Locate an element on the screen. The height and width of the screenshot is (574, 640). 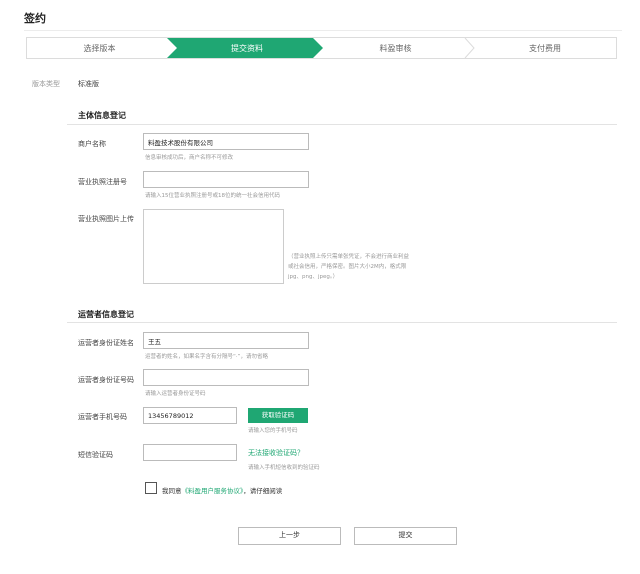
operator-phone-label: 运营者手机号码 is located at coordinates (102, 417).